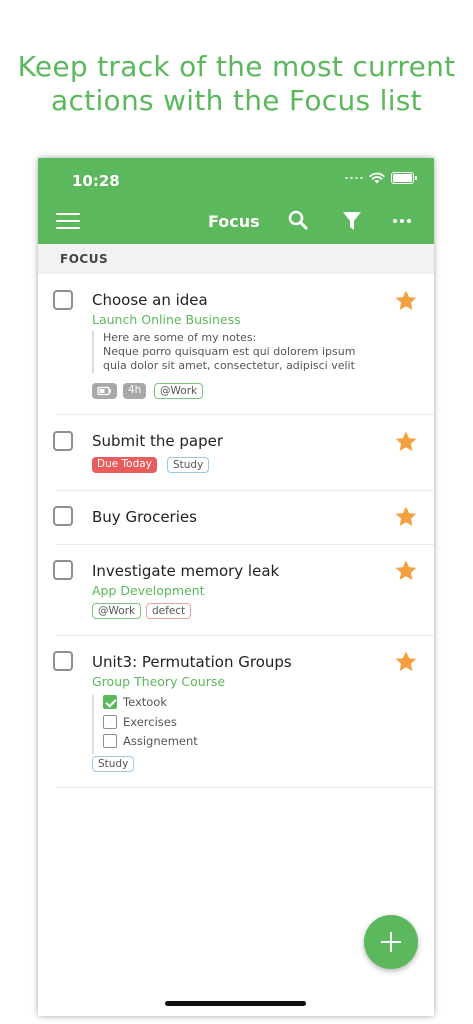 The height and width of the screenshot is (1024, 473). Describe the element at coordinates (354, 178) in the screenshot. I see `signal-icon` at that location.